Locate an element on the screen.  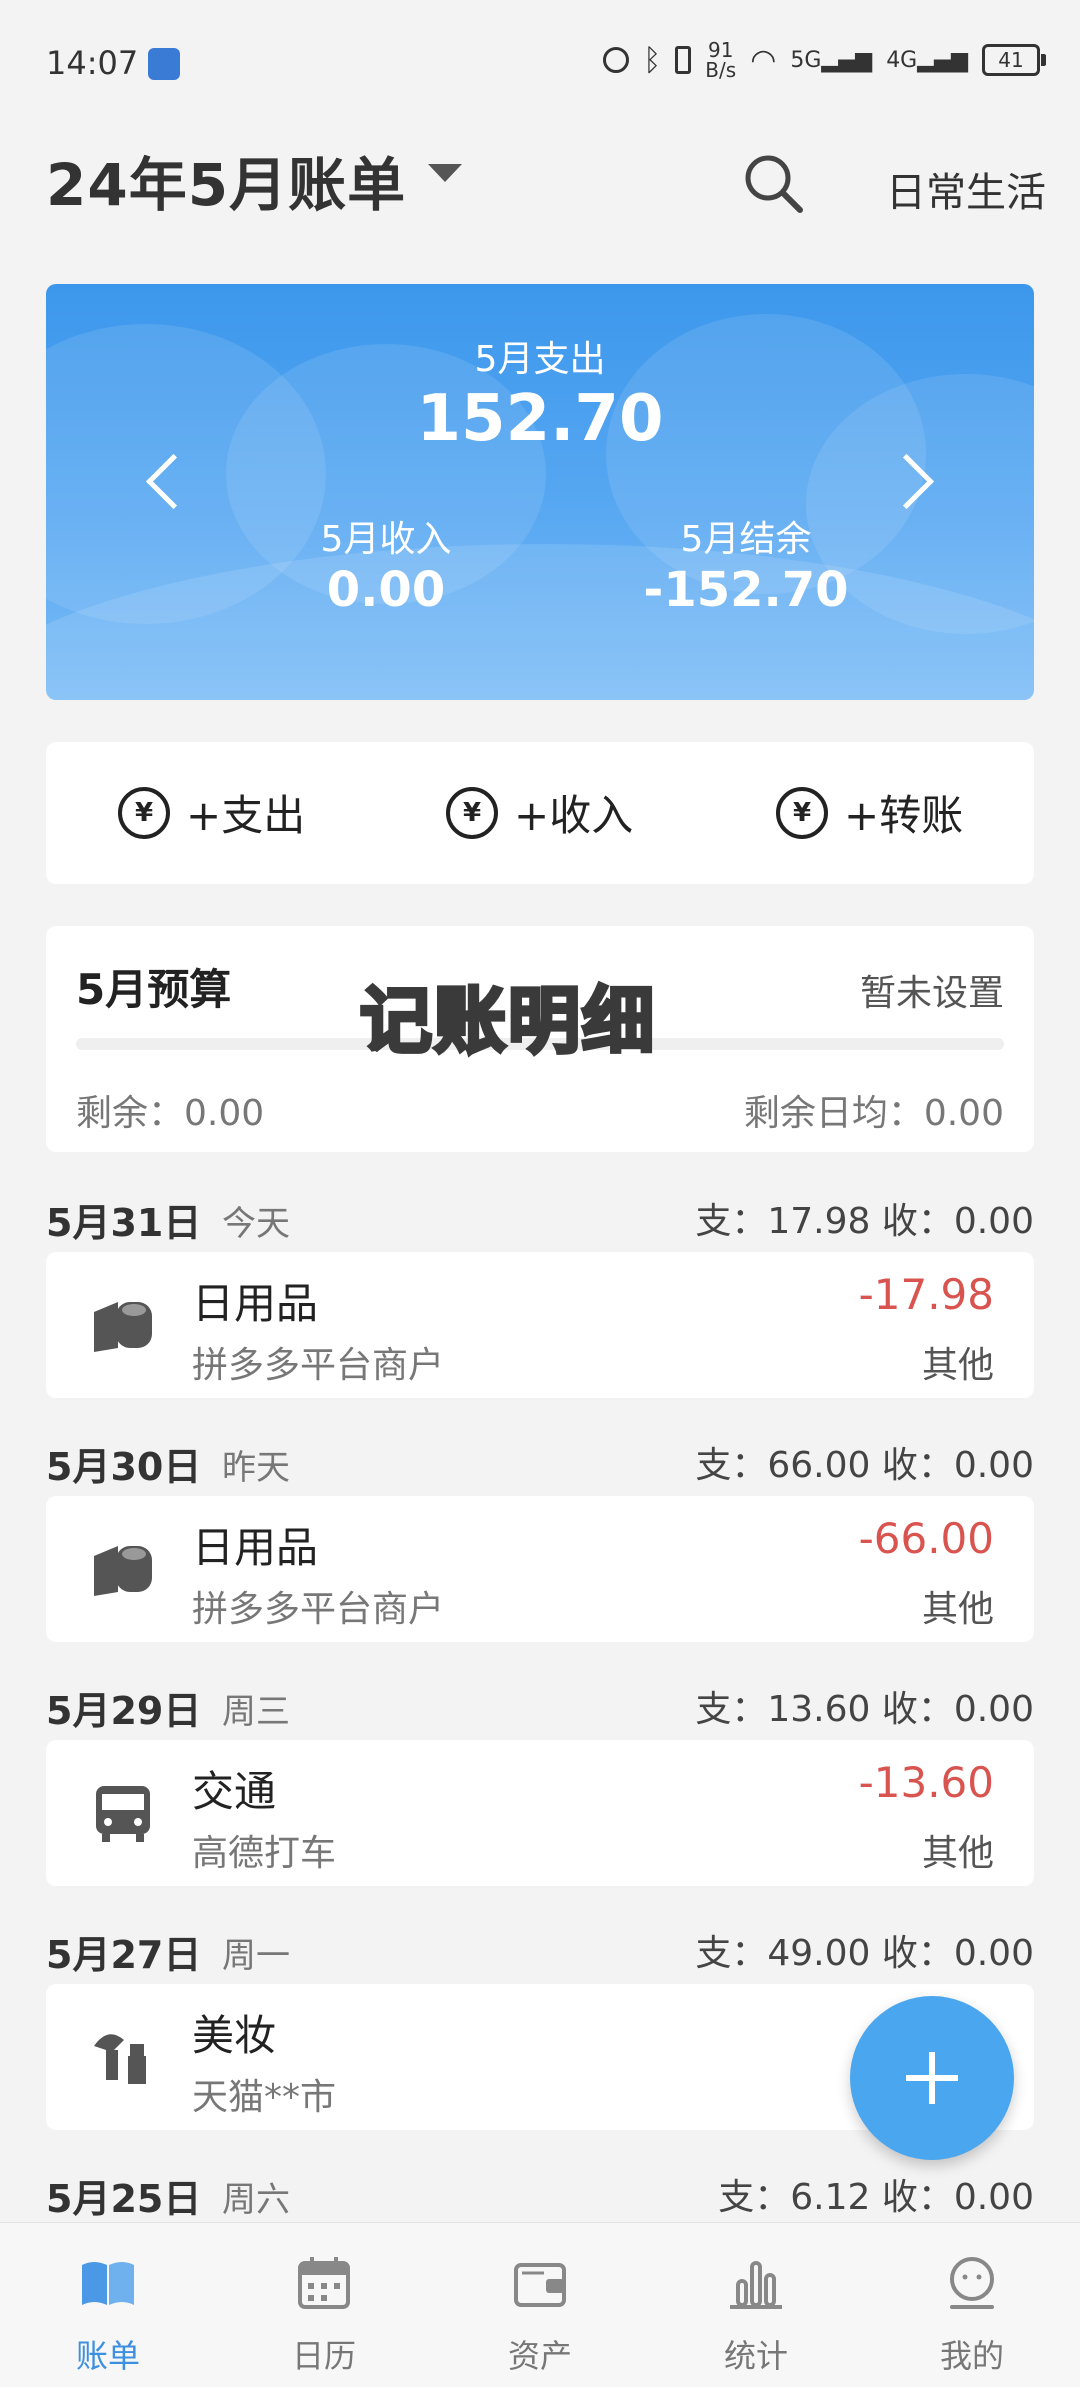
alarm-icon is located at coordinates (616, 60).